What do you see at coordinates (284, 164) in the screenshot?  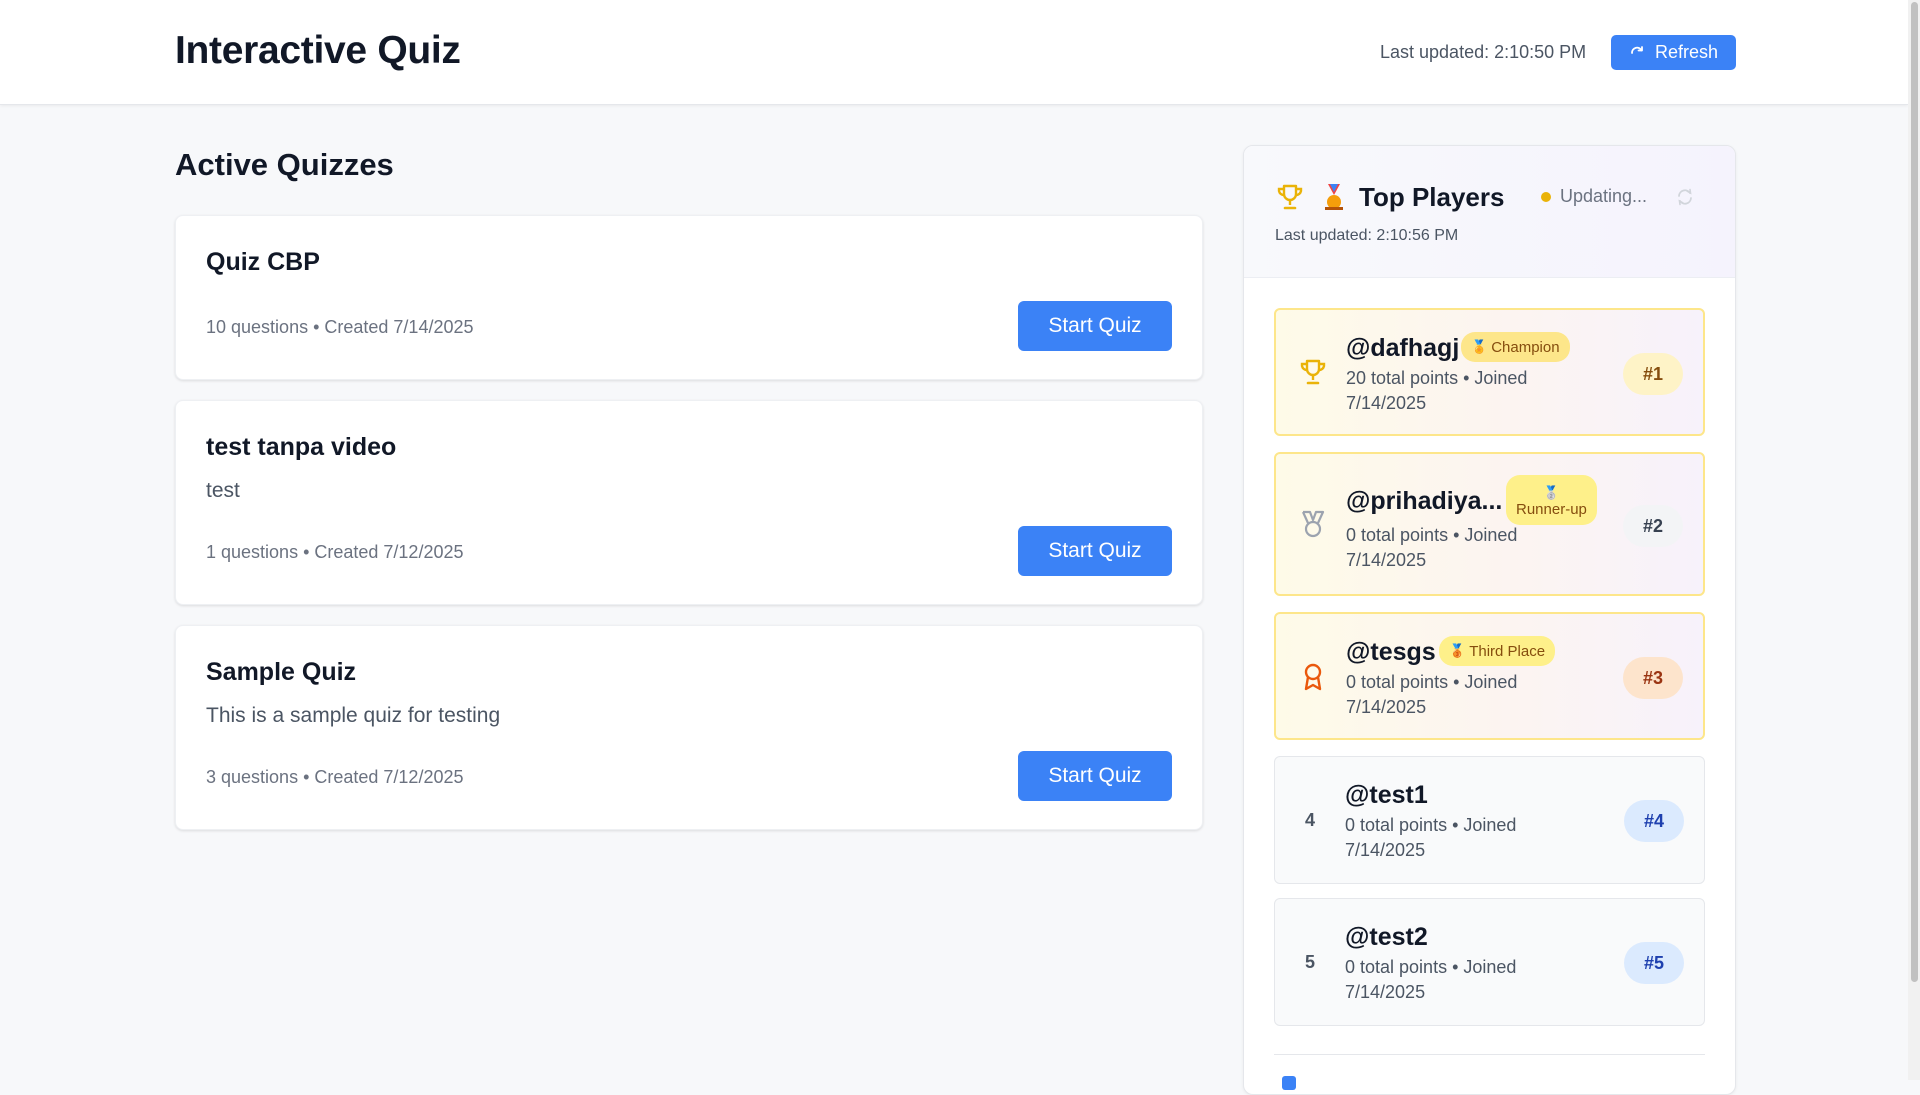 I see `section-title: Active Quizzes` at bounding box center [284, 164].